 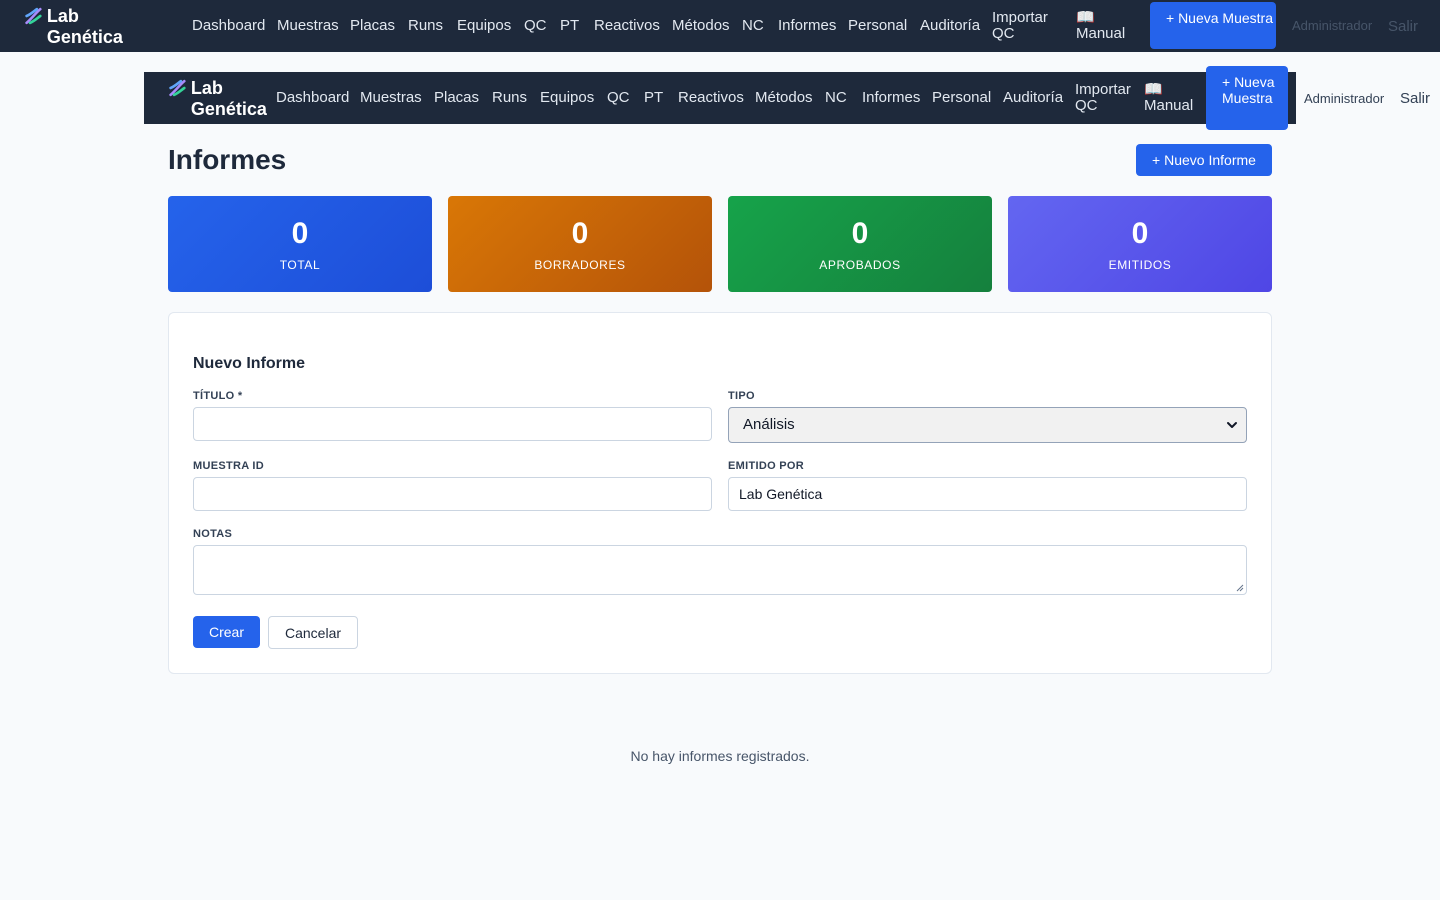 What do you see at coordinates (452, 424) in the screenshot?
I see `titulo-input` at bounding box center [452, 424].